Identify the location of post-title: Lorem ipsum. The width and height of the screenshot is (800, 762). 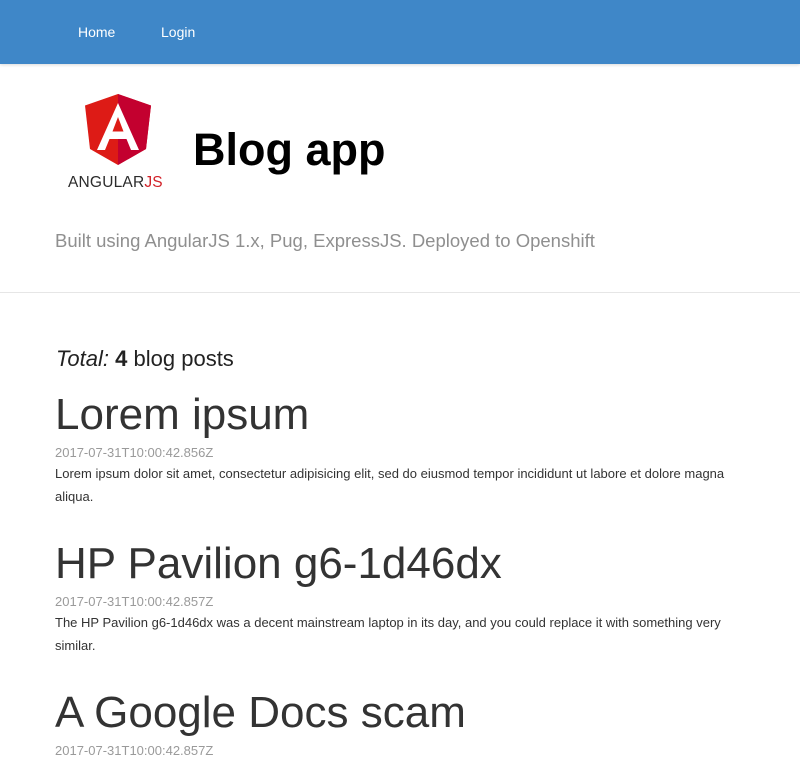
(182, 414).